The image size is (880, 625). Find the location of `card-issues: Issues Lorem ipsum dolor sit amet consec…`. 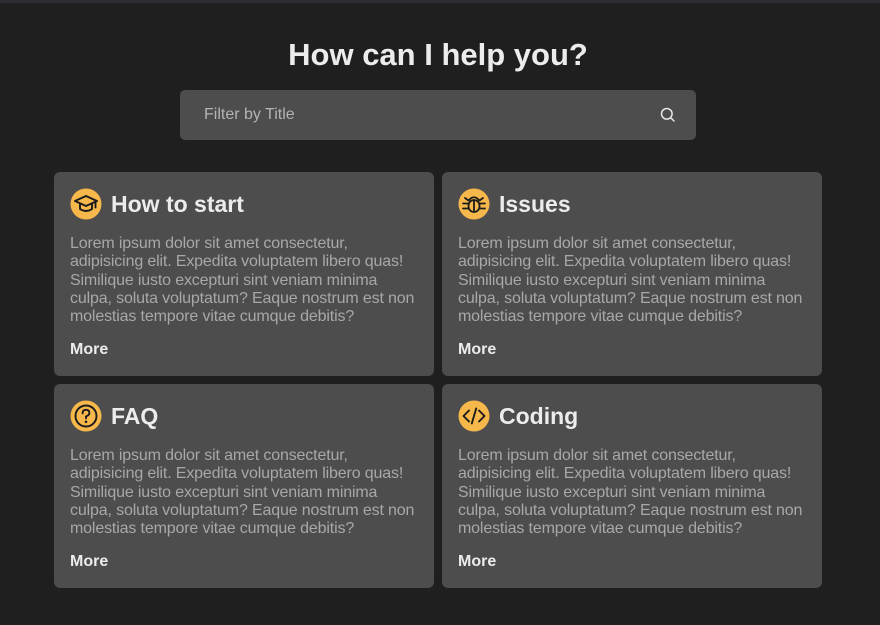

card-issues: Issues Lorem ipsum dolor sit amet consec… is located at coordinates (632, 274).